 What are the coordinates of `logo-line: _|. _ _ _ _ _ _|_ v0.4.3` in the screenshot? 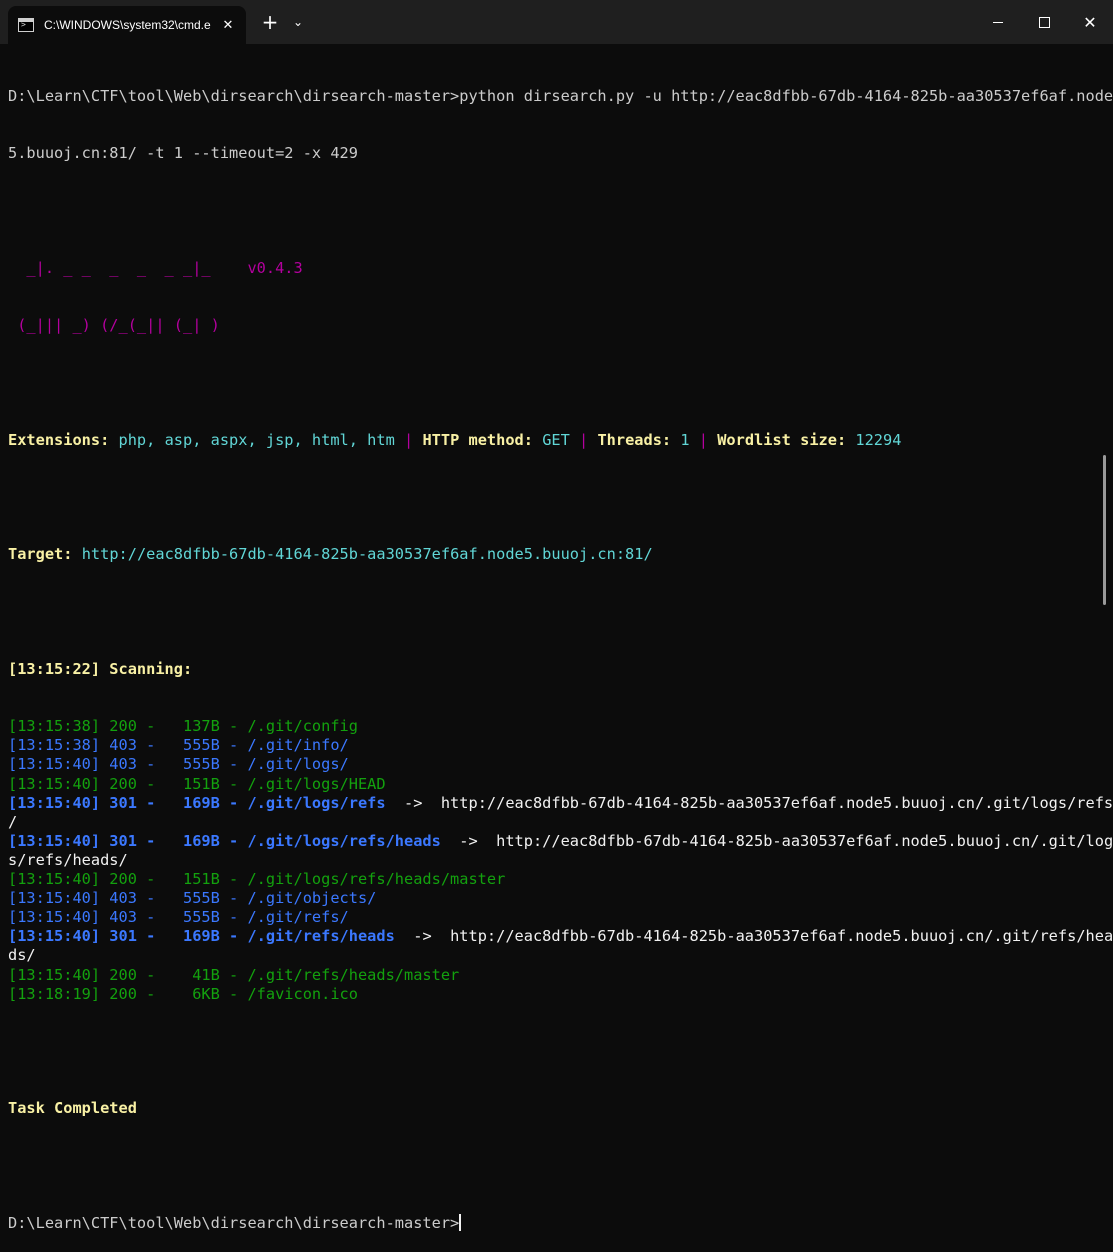 It's located at (155, 268).